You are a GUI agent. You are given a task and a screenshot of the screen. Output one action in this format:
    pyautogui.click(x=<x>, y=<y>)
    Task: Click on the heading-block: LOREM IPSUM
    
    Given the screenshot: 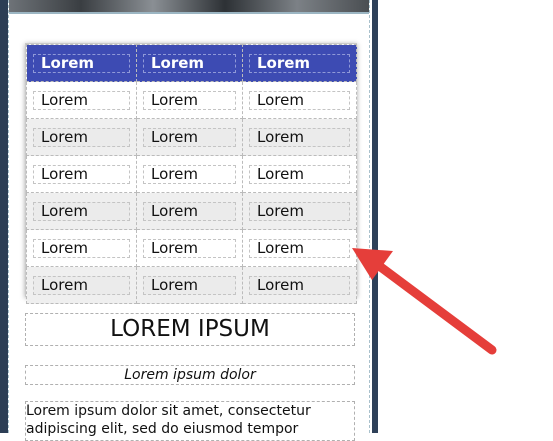 What is the action you would take?
    pyautogui.click(x=190, y=329)
    